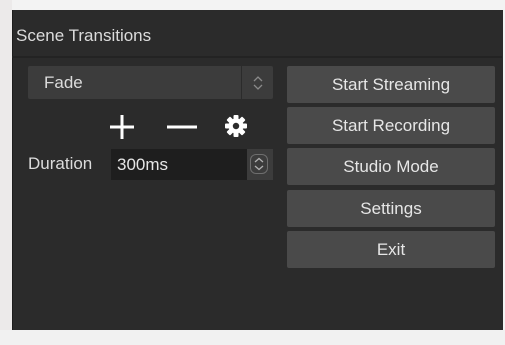 The image size is (505, 345). What do you see at coordinates (6, 172) in the screenshot?
I see `background-left-strip` at bounding box center [6, 172].